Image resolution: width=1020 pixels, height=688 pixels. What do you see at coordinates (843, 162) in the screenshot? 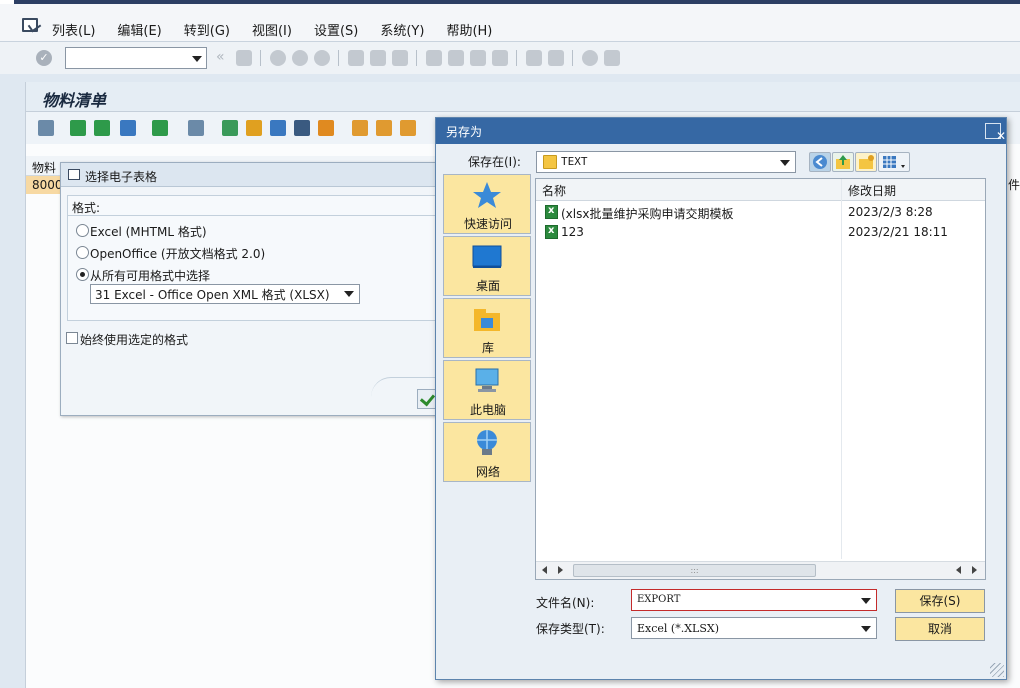
I see `up-folder-button` at bounding box center [843, 162].